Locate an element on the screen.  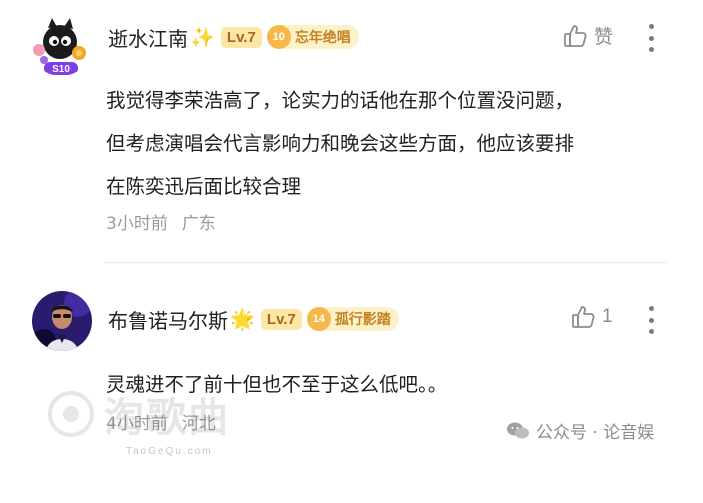
account-name: 公众号 · 论音娱 is located at coordinates (595, 433).